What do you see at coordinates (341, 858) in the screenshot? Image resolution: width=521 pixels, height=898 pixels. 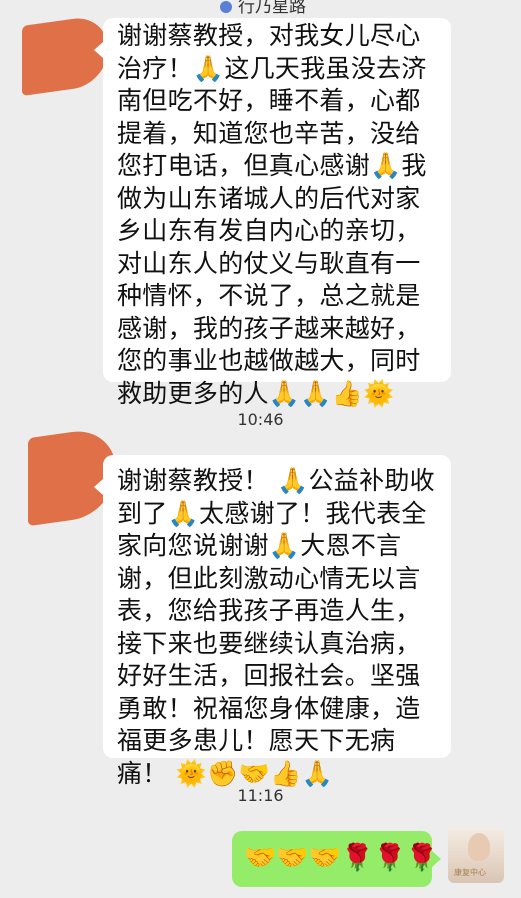 I see `message-text: 🤝🤝🤝🌹🌹🌹` at bounding box center [341, 858].